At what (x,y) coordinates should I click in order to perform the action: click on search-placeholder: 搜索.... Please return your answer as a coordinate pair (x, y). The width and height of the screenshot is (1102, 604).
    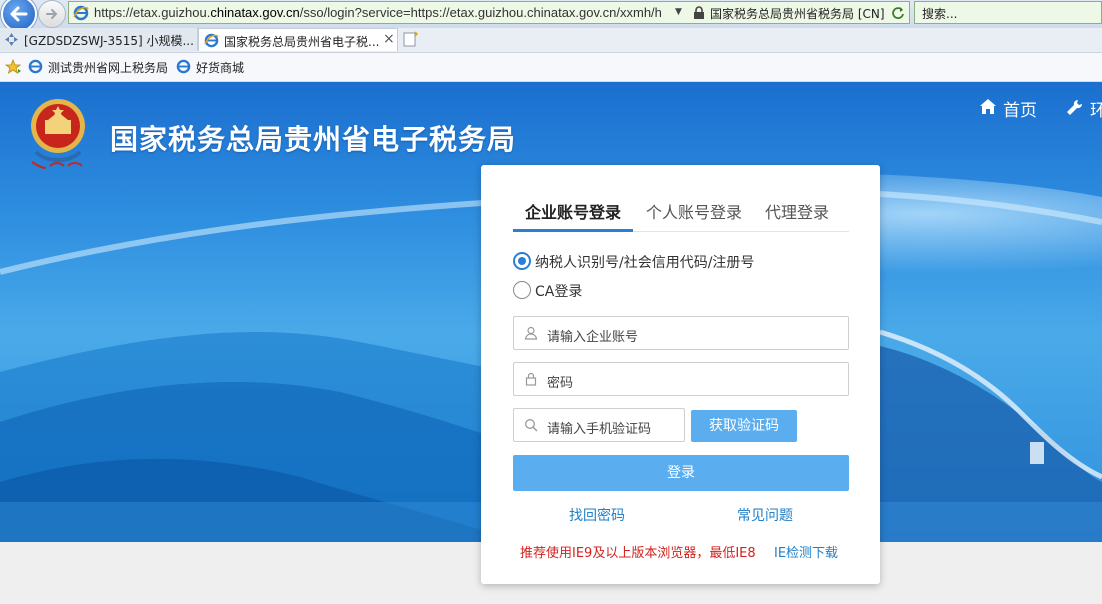
    Looking at the image, I should click on (940, 14).